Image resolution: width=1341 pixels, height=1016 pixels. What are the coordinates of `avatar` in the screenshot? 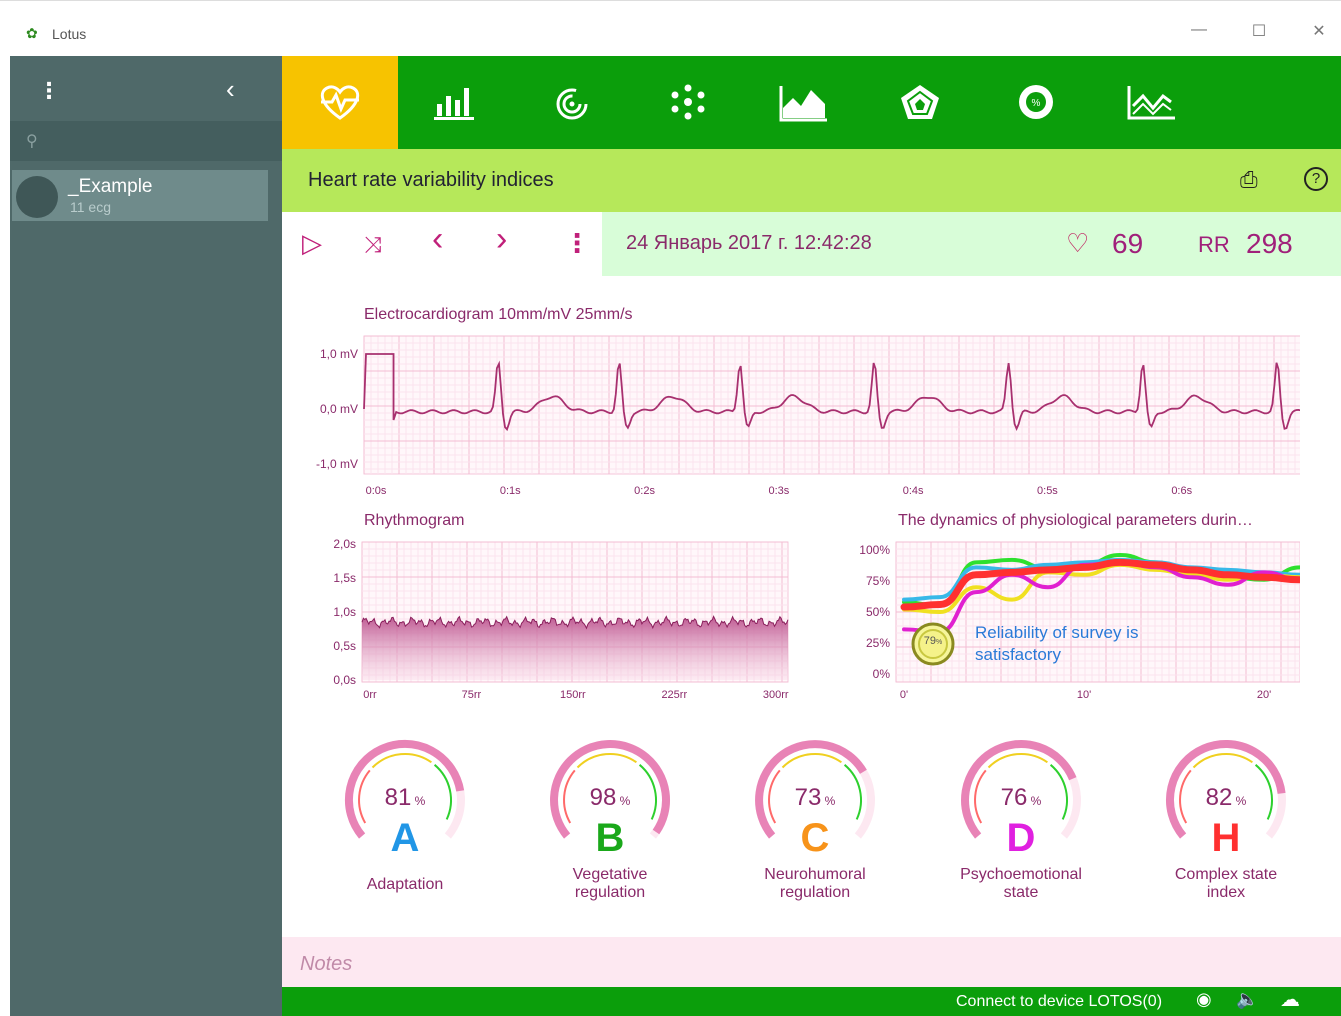 It's located at (37, 197).